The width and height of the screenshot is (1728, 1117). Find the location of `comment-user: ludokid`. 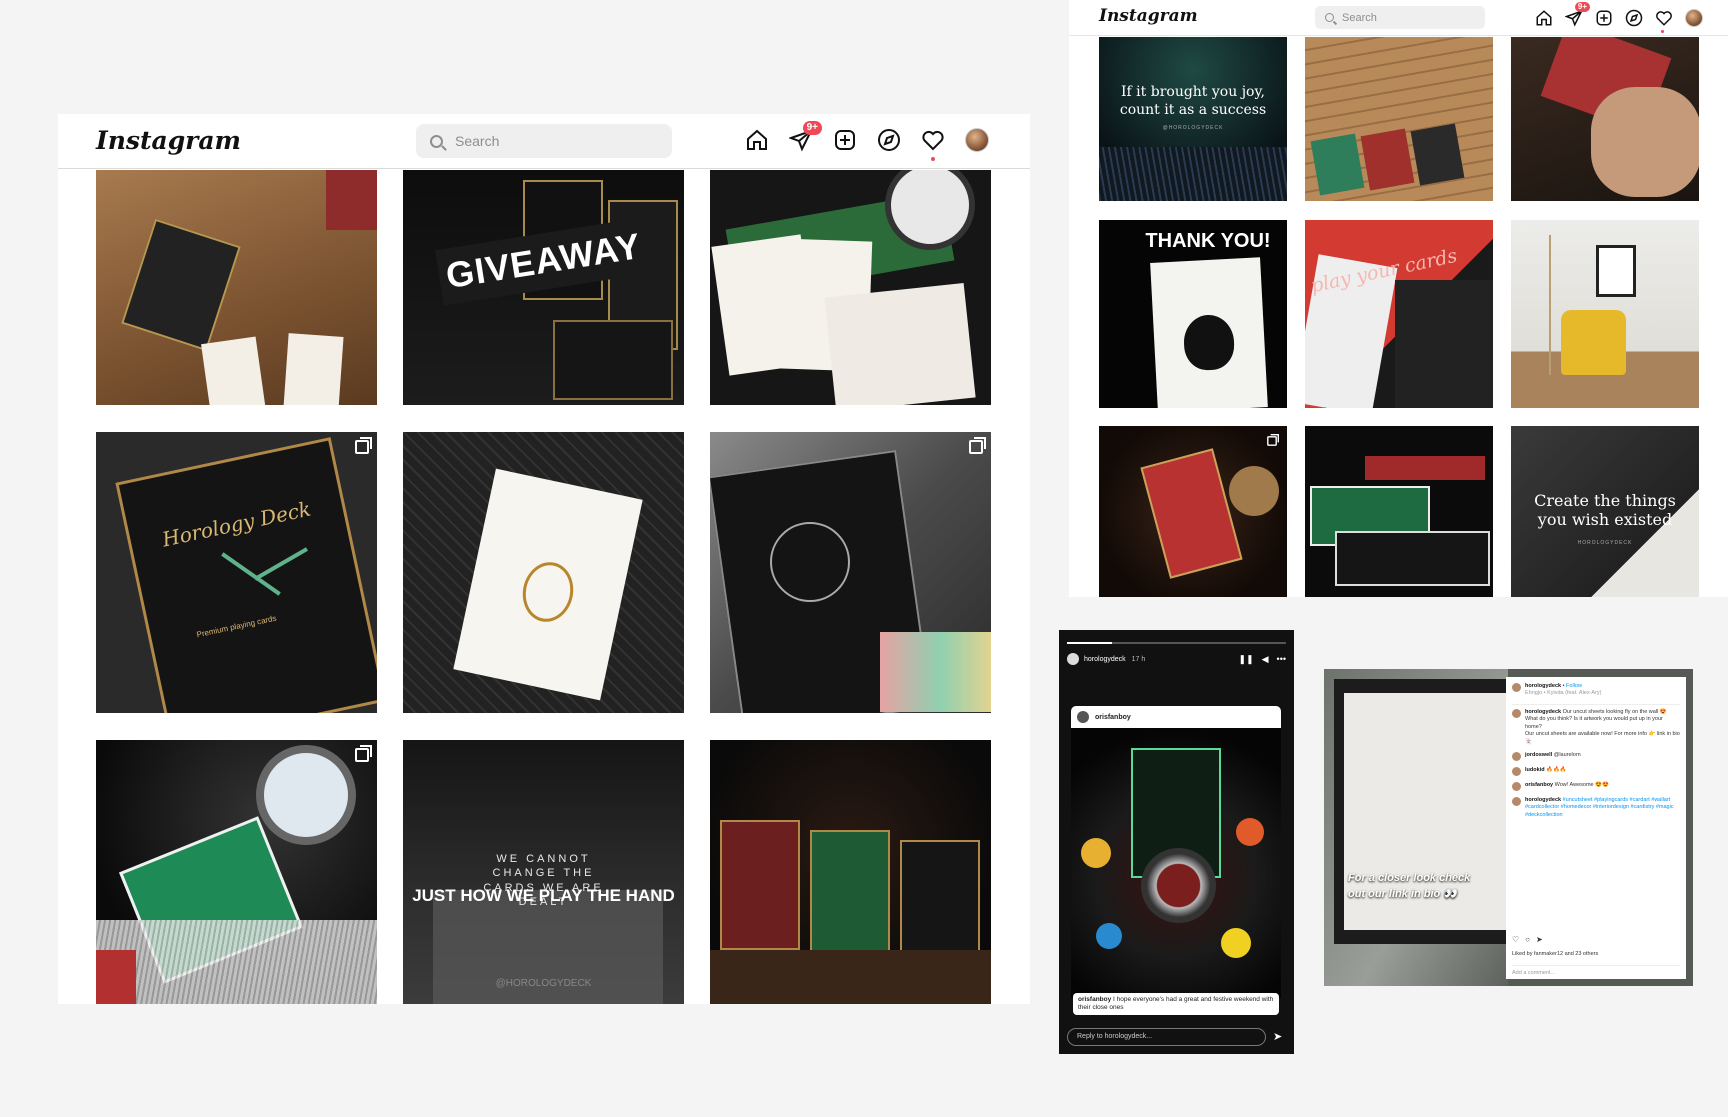

comment-user: ludokid is located at coordinates (1535, 770).